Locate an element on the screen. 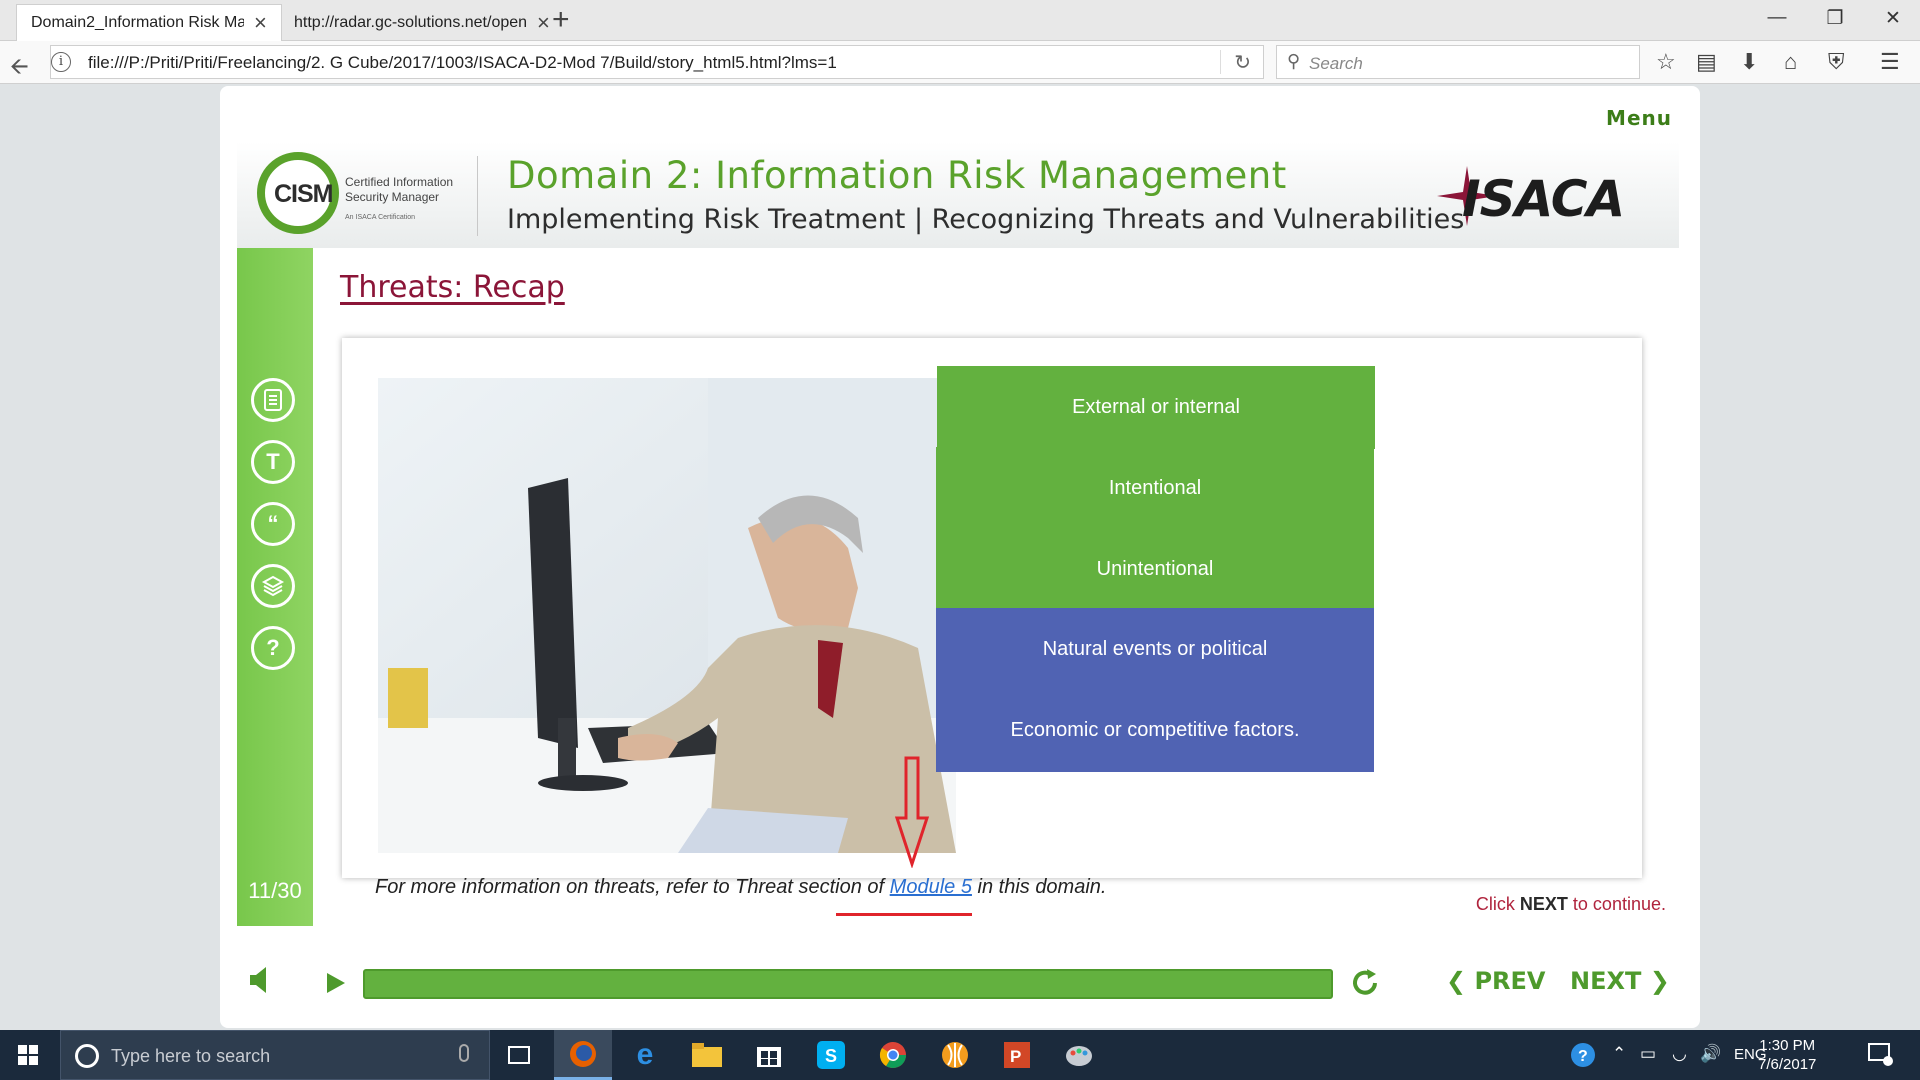 This screenshot has width=1920, height=1080. svg-text: P is located at coordinates (1015, 1056).